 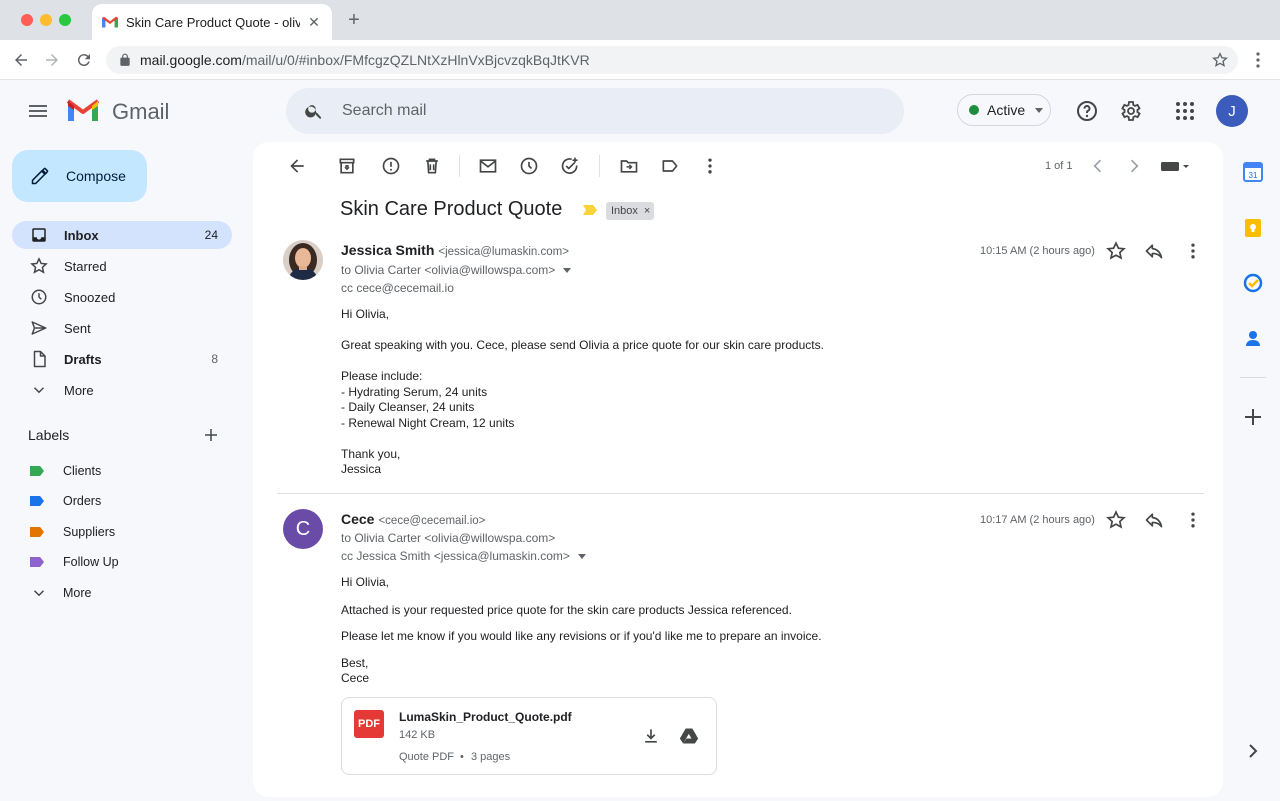 I want to click on tasks-app-icon, so click(x=1253, y=283).